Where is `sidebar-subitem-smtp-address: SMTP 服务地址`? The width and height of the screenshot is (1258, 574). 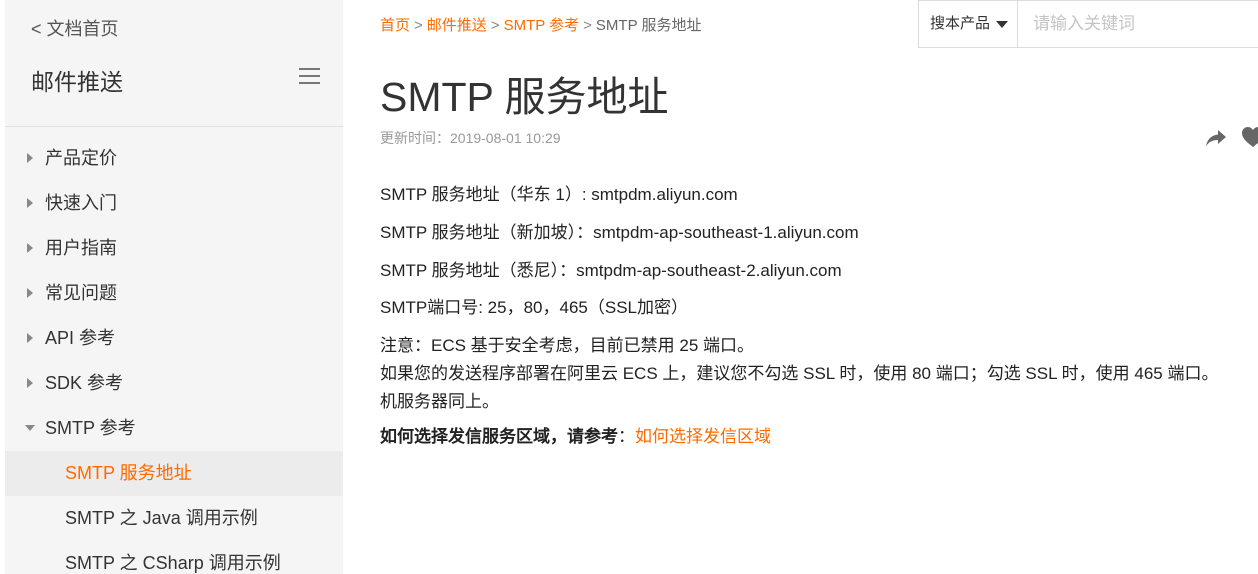 sidebar-subitem-smtp-address: SMTP 服务地址 is located at coordinates (174, 473).